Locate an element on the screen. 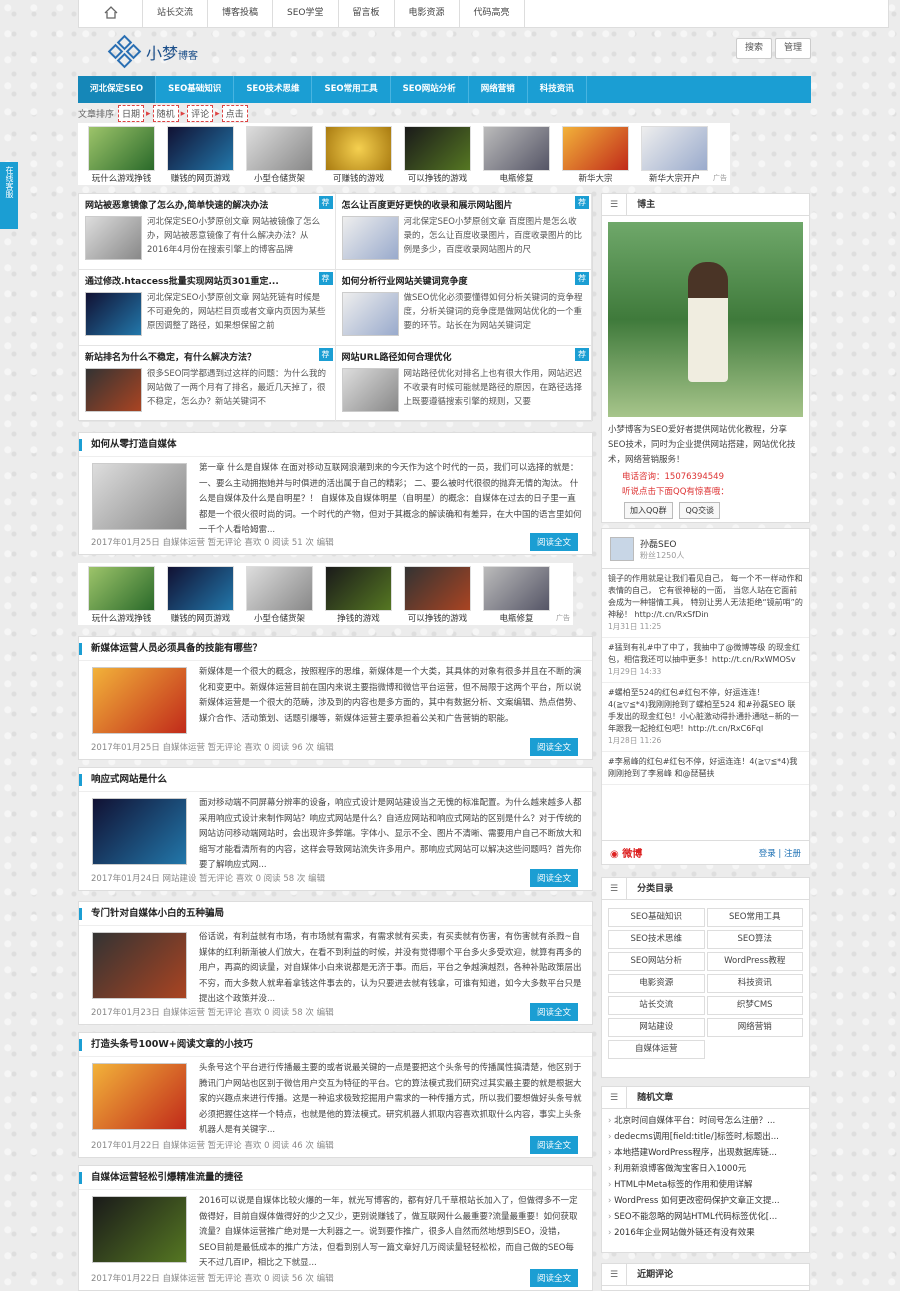  post-title: 专门针对自媒体小白的五种骗局 is located at coordinates (335, 914).